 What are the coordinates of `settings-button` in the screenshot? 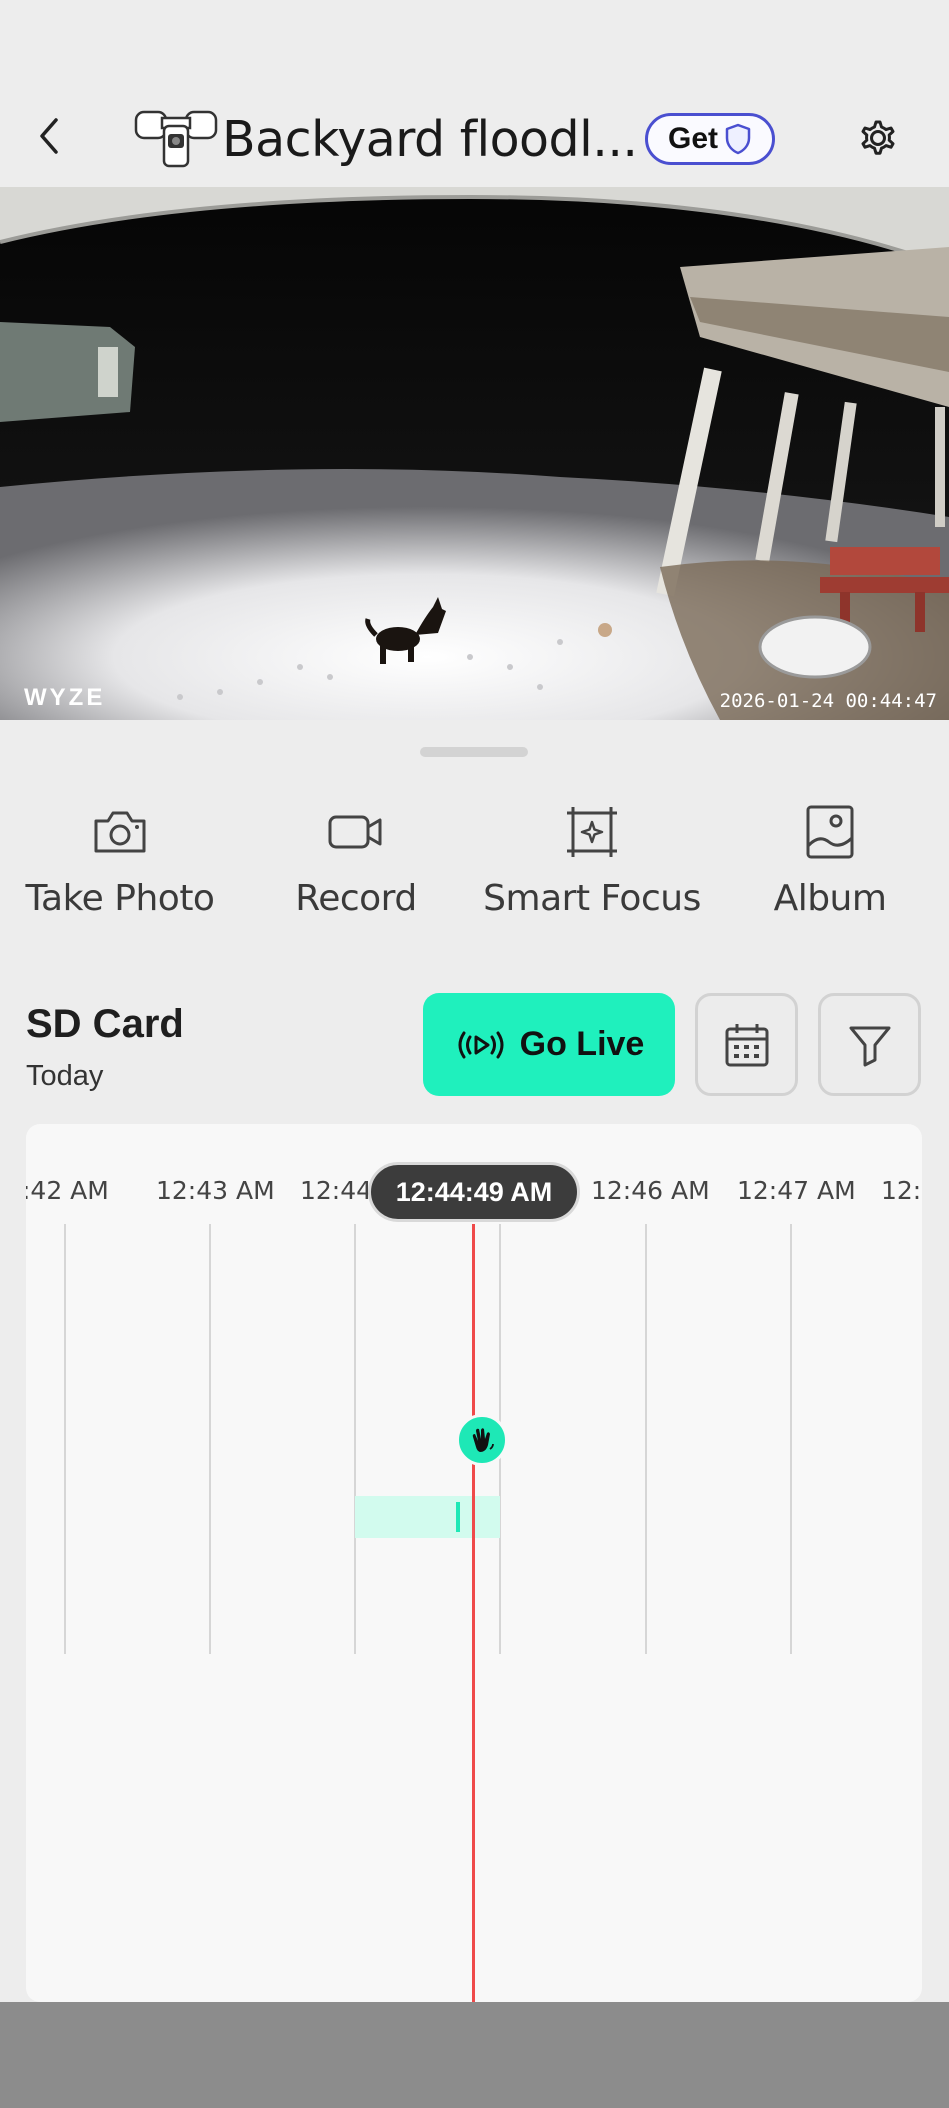 It's located at (878, 138).